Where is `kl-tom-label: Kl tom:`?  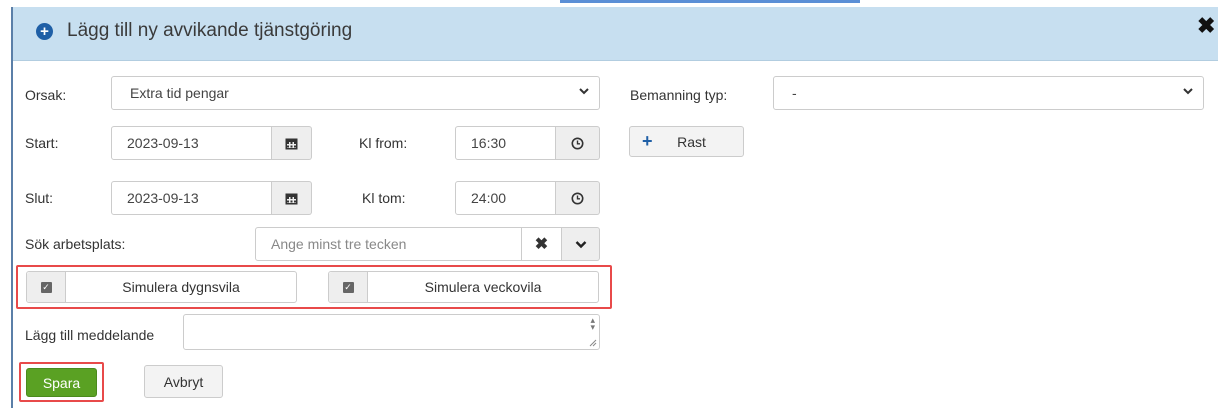
kl-tom-label: Kl tom: is located at coordinates (384, 198).